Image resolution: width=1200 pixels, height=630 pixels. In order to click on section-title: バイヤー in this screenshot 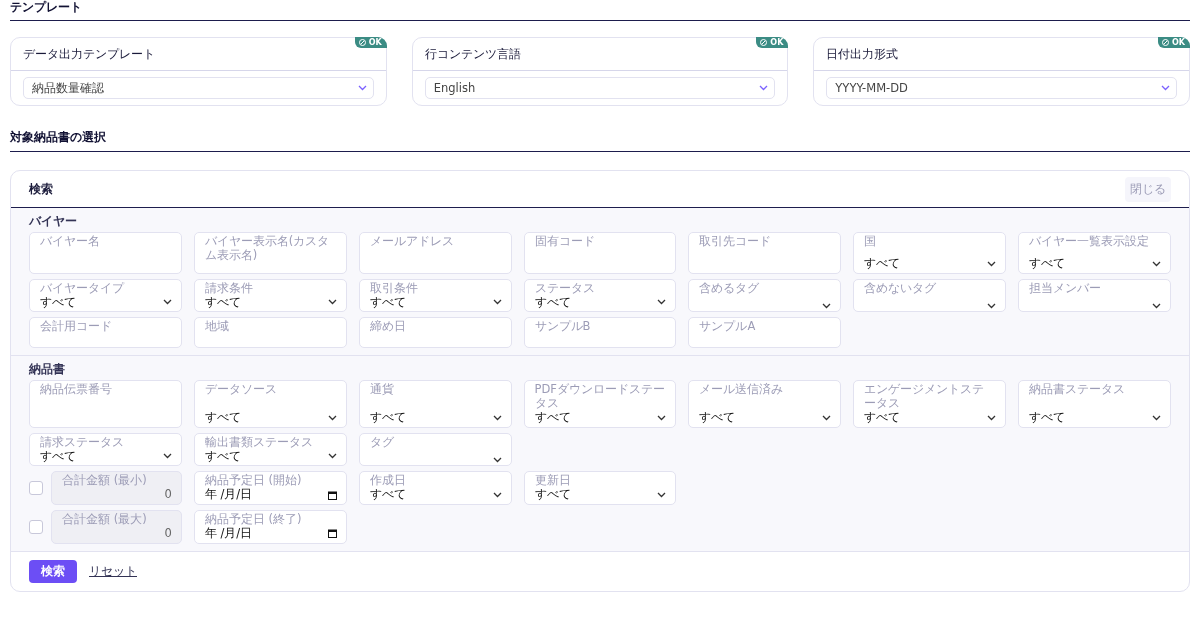, I will do `click(53, 221)`.